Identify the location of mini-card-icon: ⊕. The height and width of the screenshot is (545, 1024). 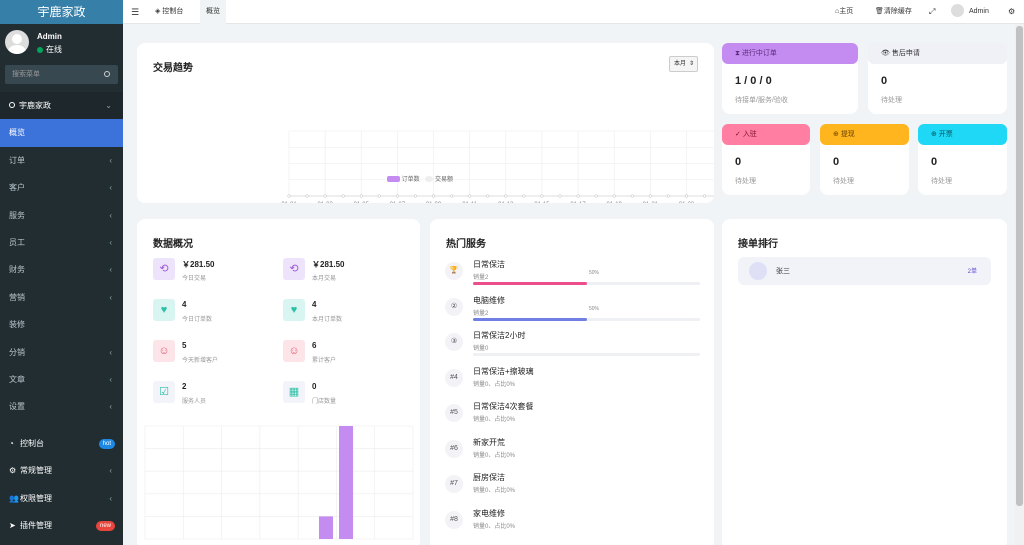
(837, 134).